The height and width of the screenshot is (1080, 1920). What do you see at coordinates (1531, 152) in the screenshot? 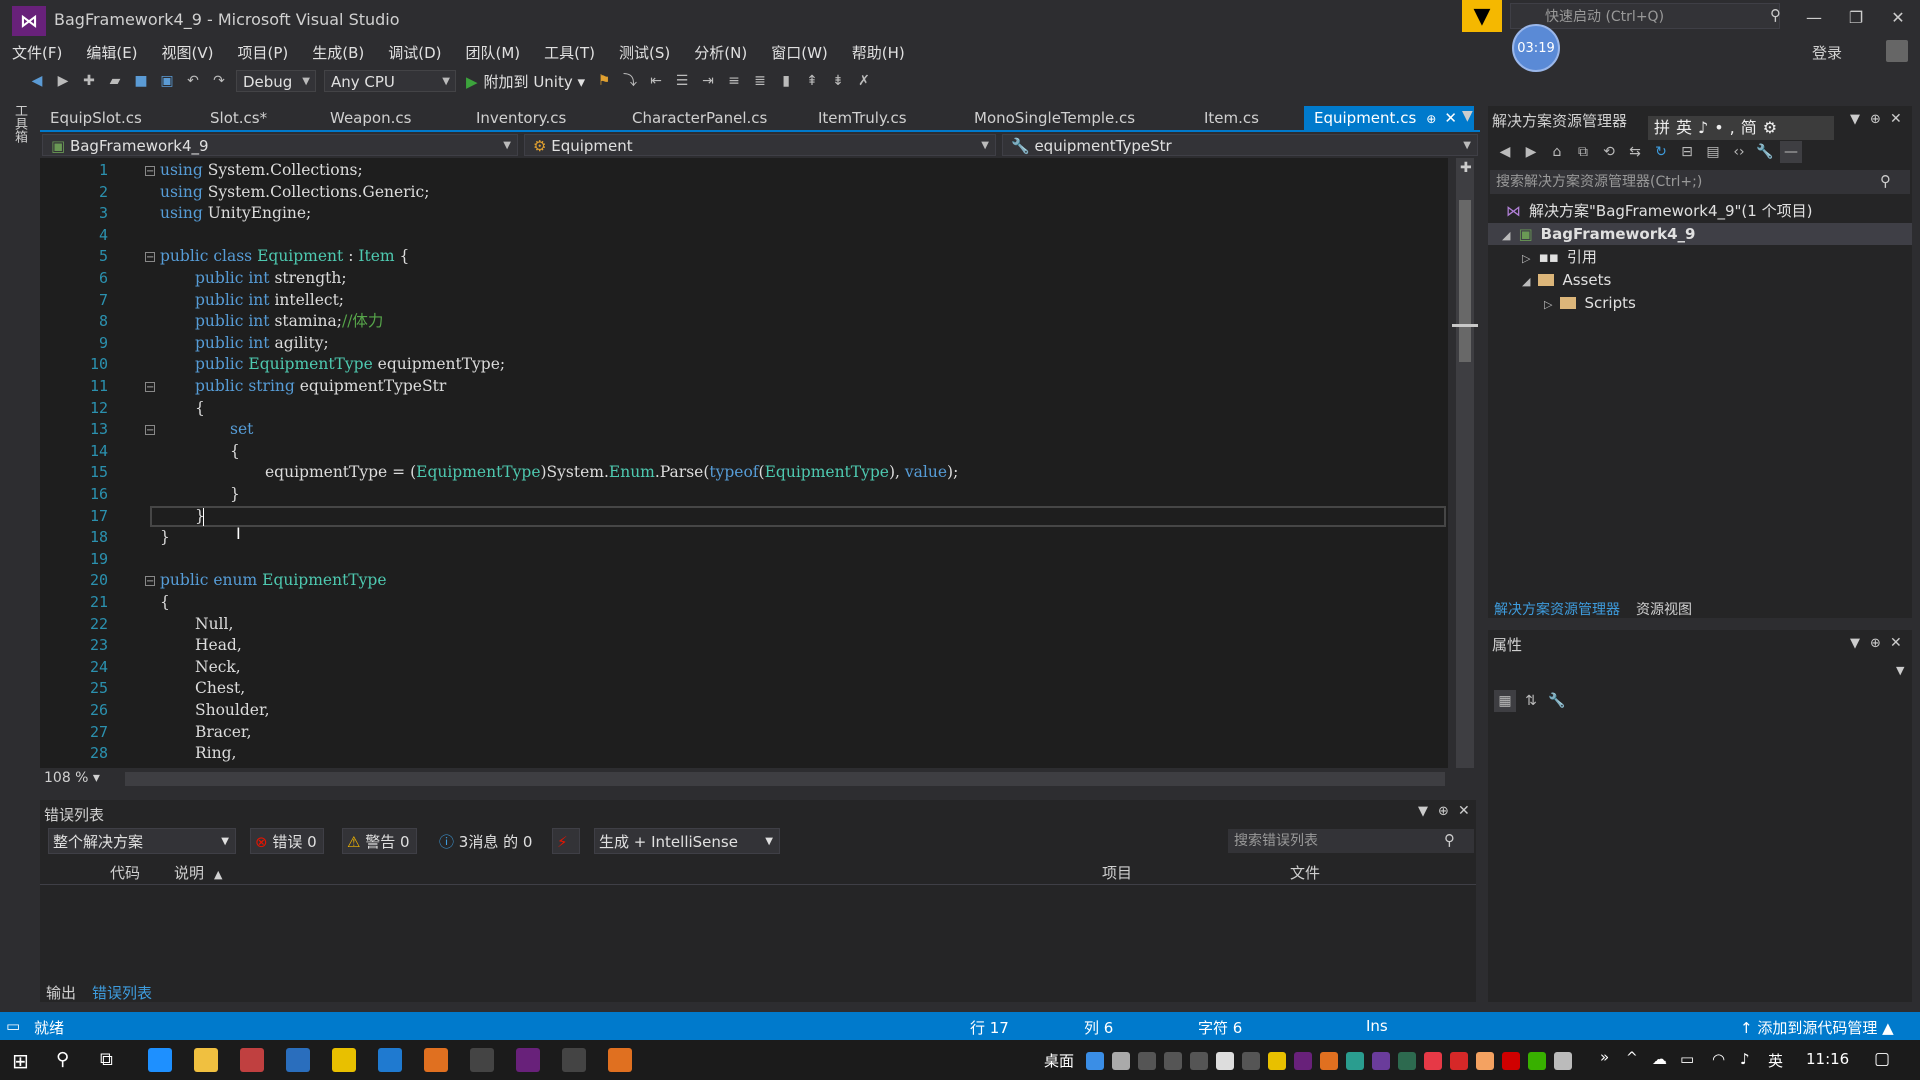
I see `forward-icon: ▶` at bounding box center [1531, 152].